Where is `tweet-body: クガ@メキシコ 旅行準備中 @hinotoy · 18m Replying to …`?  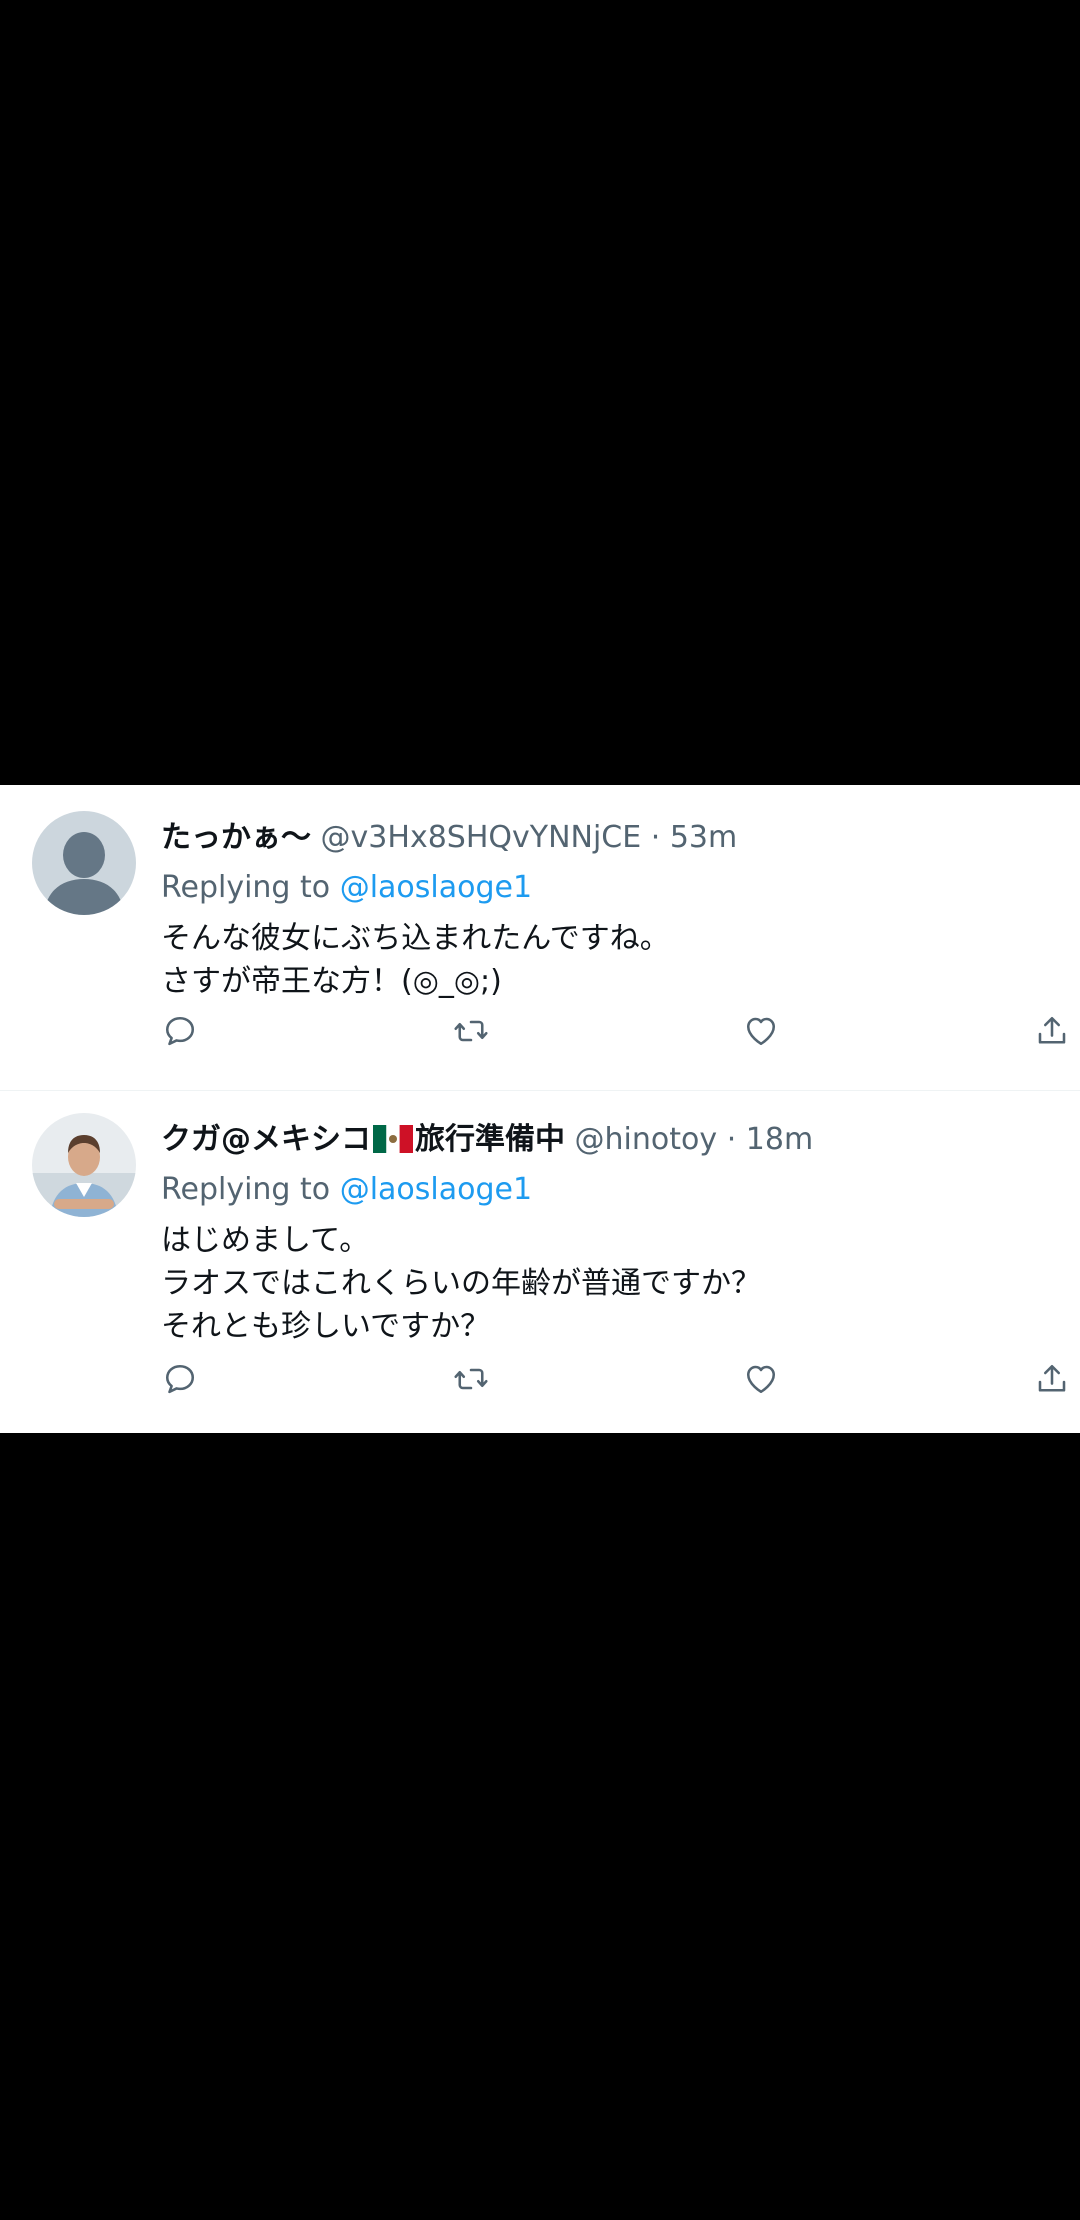 tweet-body: クガ@メキシコ 旅行準備中 @hinotoy · 18m Replying to … is located at coordinates (612, 1231).